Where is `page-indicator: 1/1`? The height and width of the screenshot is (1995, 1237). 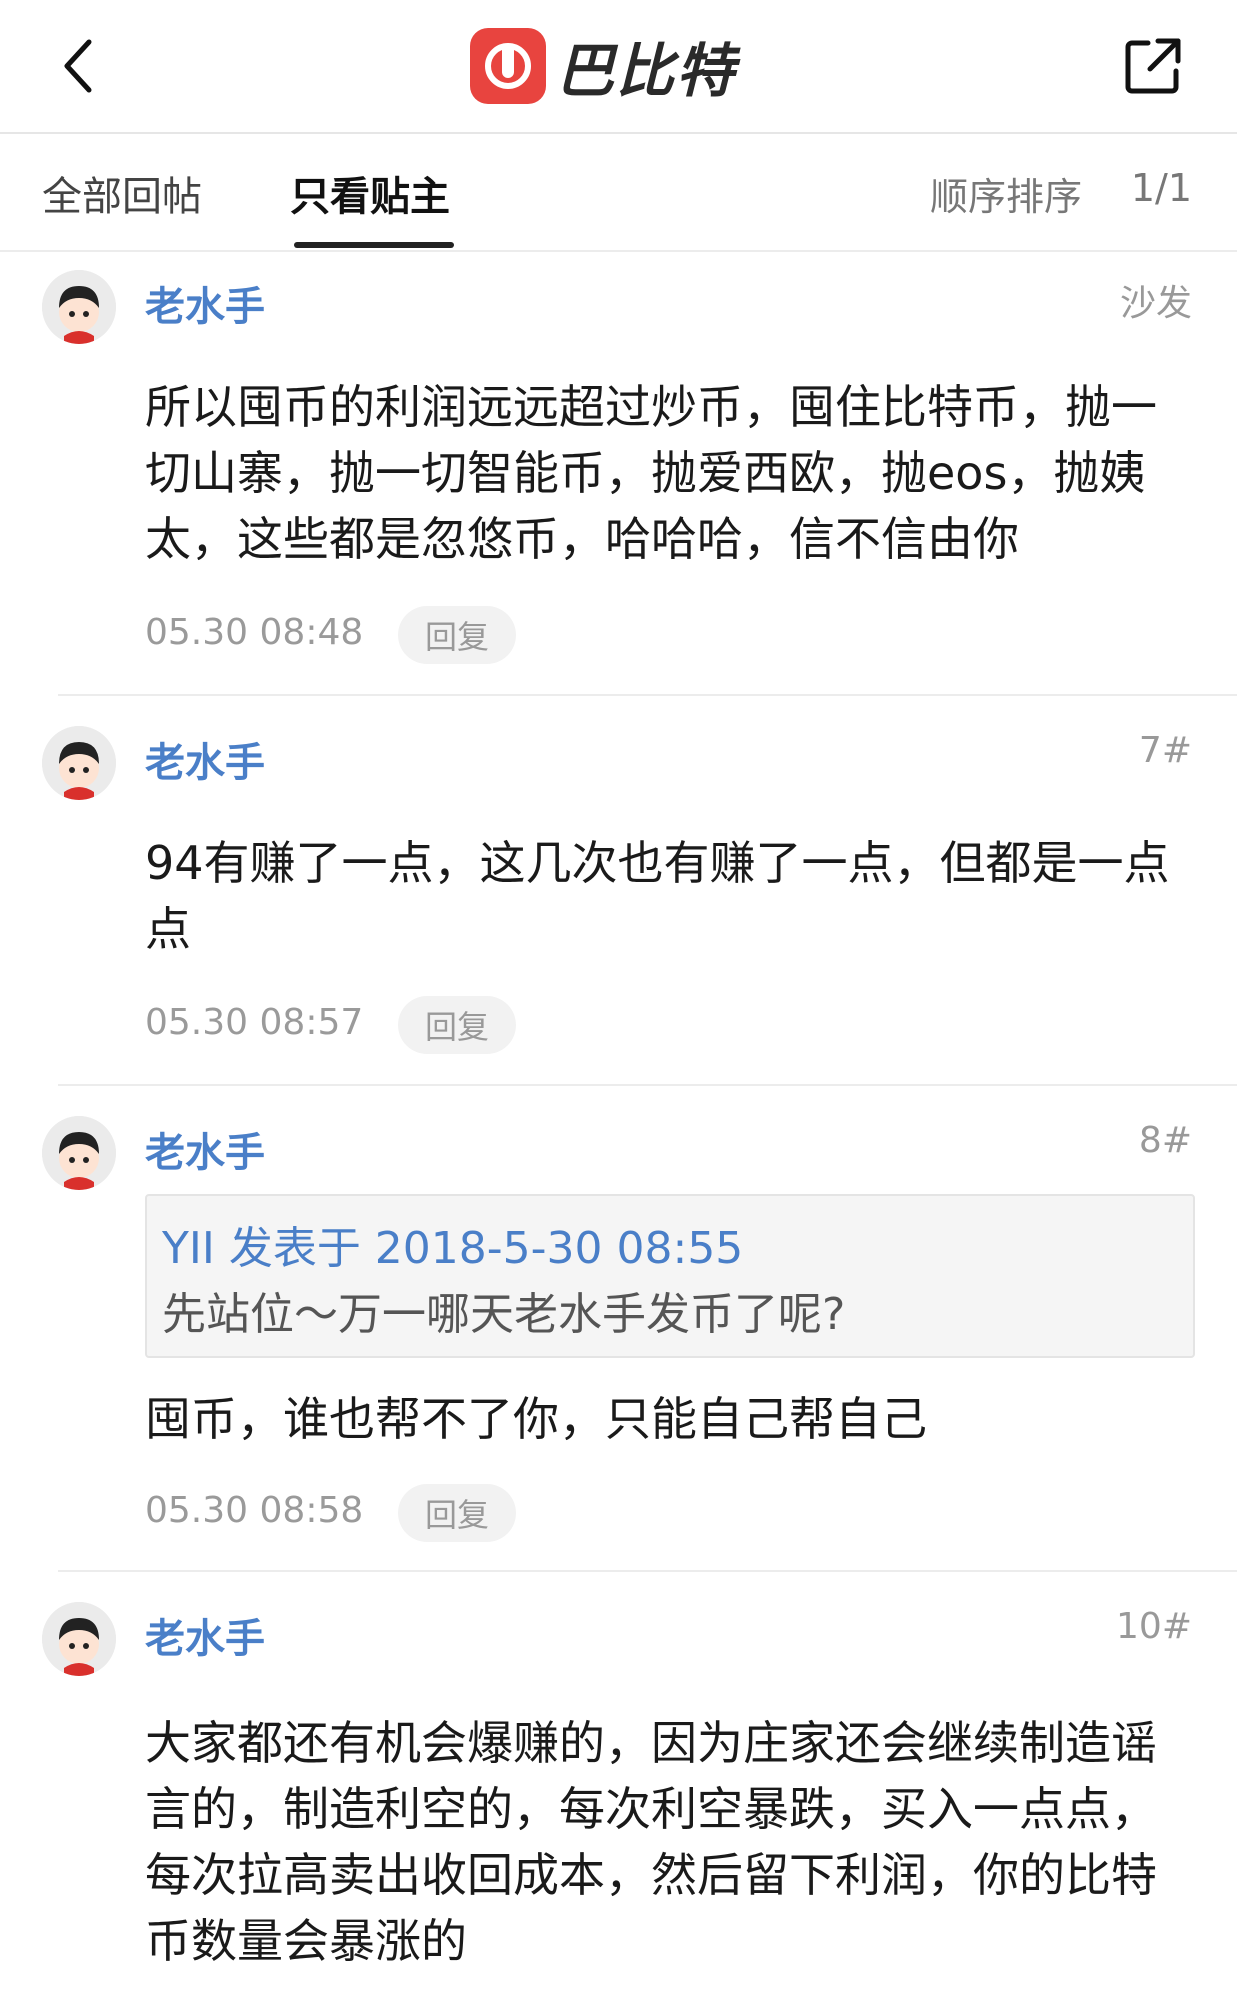
page-indicator: 1/1 is located at coordinates (1161, 188).